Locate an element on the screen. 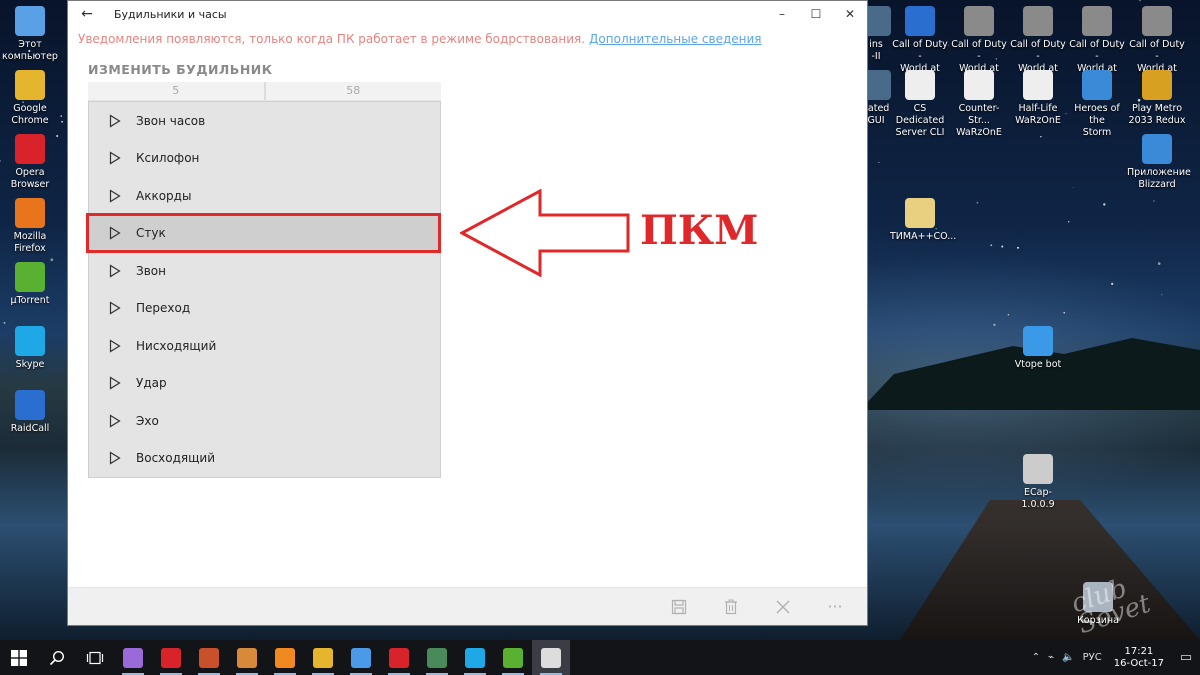 The width and height of the screenshot is (1200, 675). desktop-icon-label: Counter-Str... WaRzOnE is located at coordinates (979, 120).